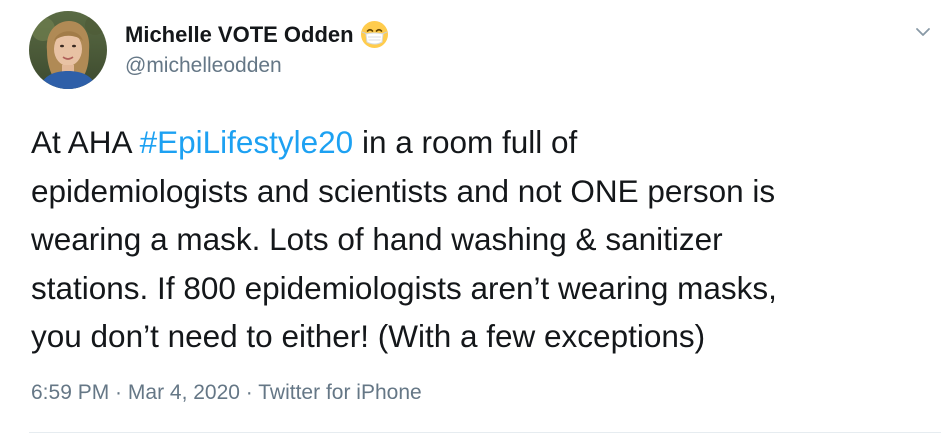  What do you see at coordinates (247, 142) in the screenshot?
I see `hashtag-link: #EpiLifestyle20` at bounding box center [247, 142].